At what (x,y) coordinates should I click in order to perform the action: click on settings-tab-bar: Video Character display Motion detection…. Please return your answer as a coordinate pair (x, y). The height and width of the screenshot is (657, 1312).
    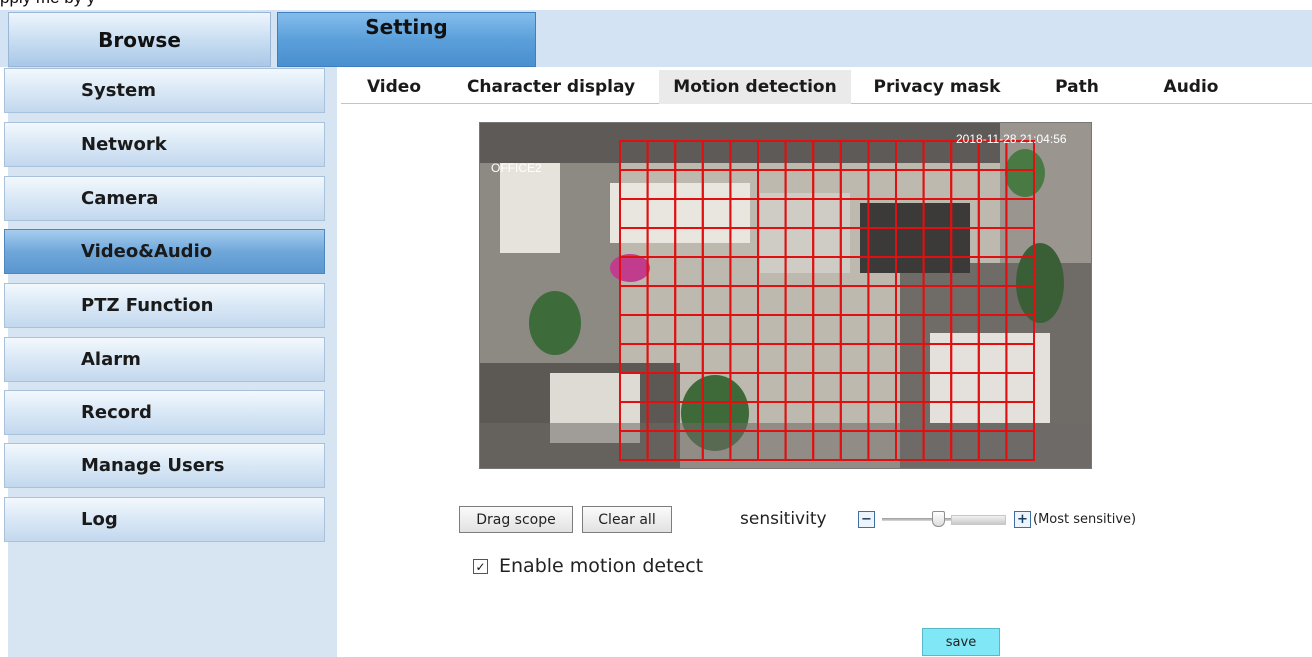
    Looking at the image, I should click on (826, 87).